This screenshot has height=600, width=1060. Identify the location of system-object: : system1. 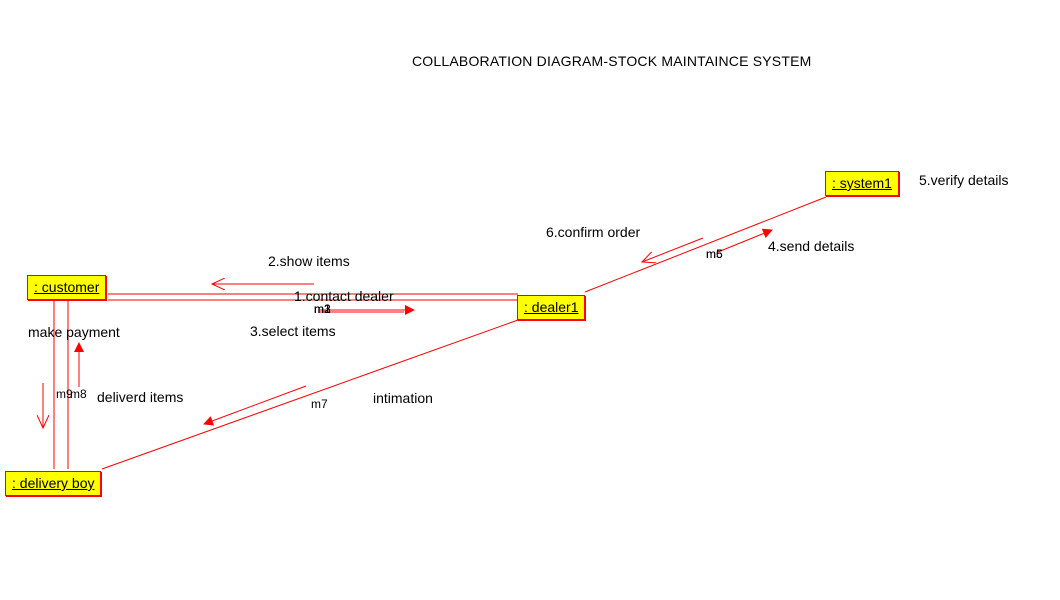
(862, 183).